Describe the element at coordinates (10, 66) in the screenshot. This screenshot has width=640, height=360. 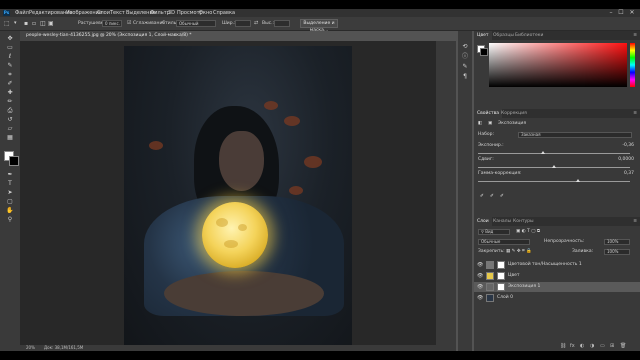
I see `quick-select-tool-icon: ✎` at that location.